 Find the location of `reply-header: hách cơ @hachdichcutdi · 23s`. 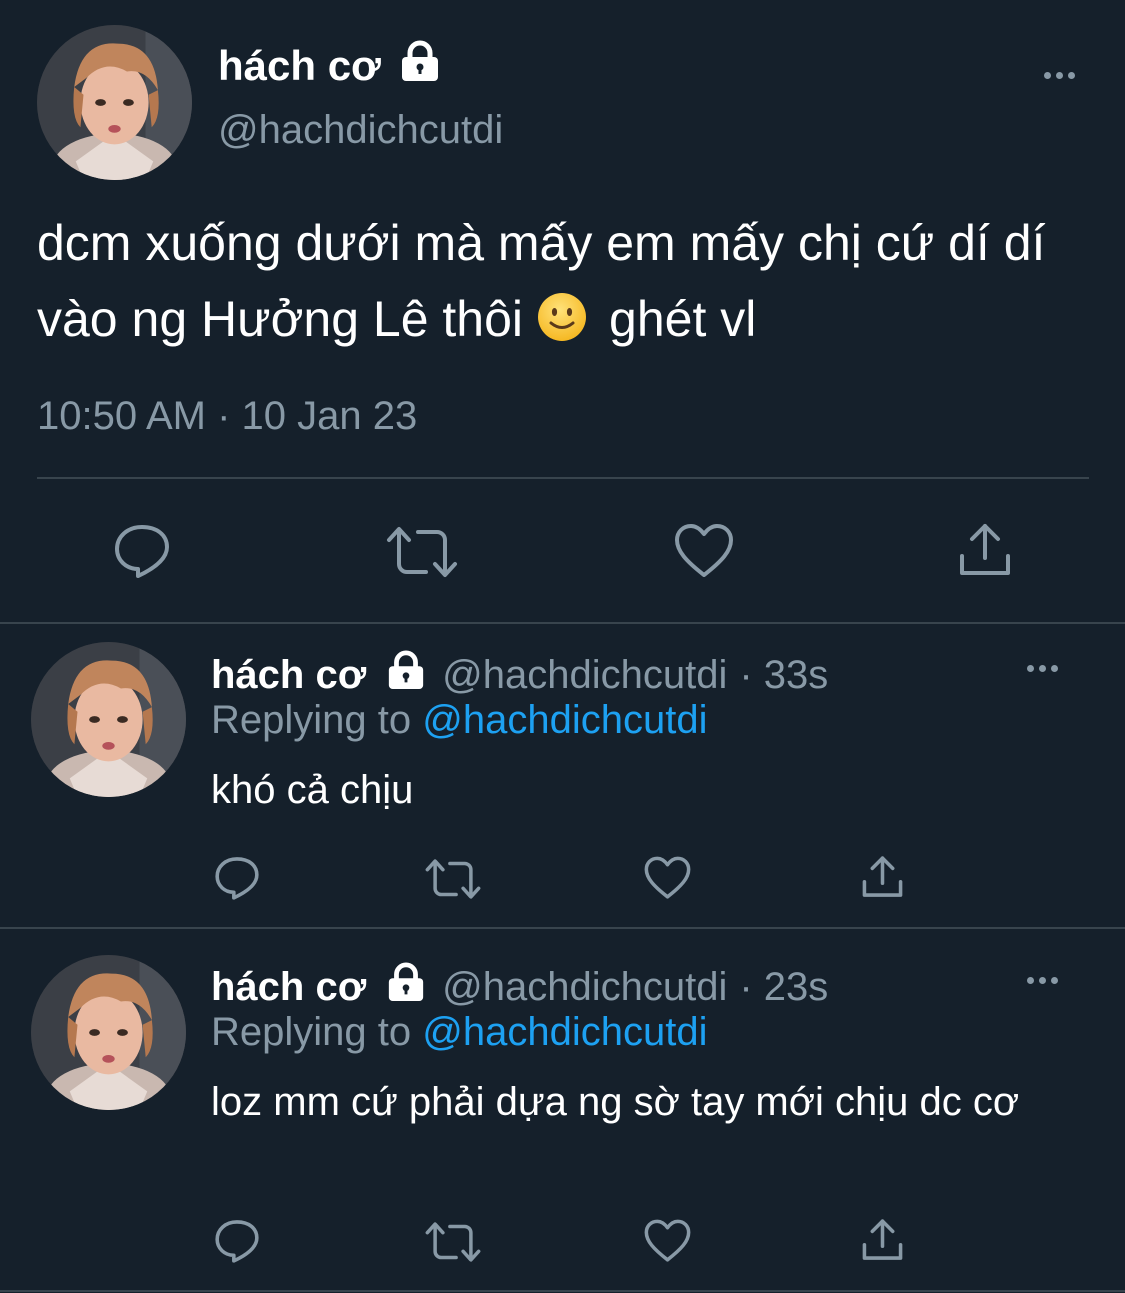

reply-header: hách cơ @hachdichcutdi · 23s is located at coordinates (519, 987).